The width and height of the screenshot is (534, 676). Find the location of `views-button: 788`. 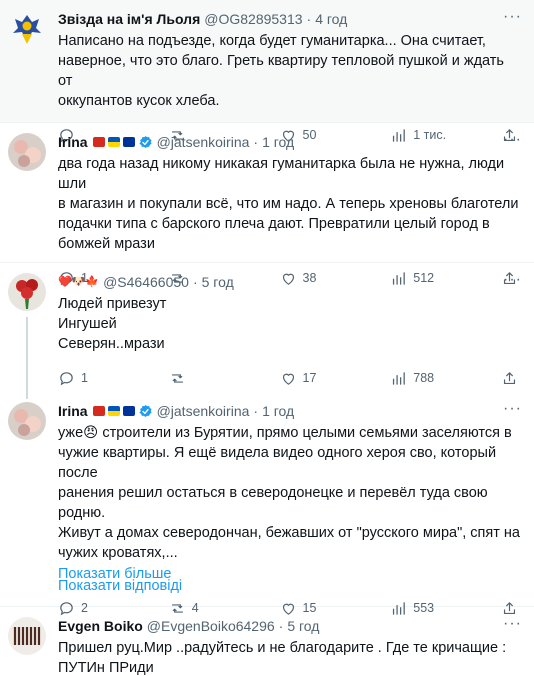

views-button: 788 is located at coordinates (418, 378).